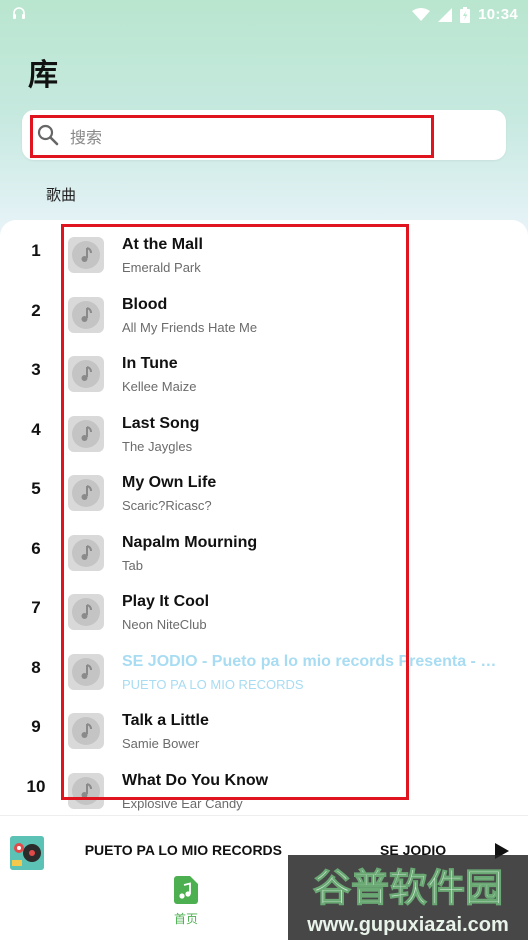 Image resolution: width=528 pixels, height=940 pixels. Describe the element at coordinates (240, 137) in the screenshot. I see `search-input` at that location.